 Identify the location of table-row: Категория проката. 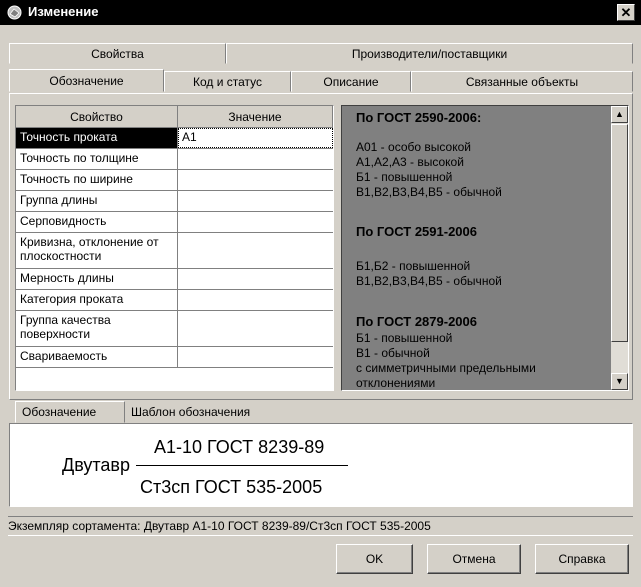
(174, 300).